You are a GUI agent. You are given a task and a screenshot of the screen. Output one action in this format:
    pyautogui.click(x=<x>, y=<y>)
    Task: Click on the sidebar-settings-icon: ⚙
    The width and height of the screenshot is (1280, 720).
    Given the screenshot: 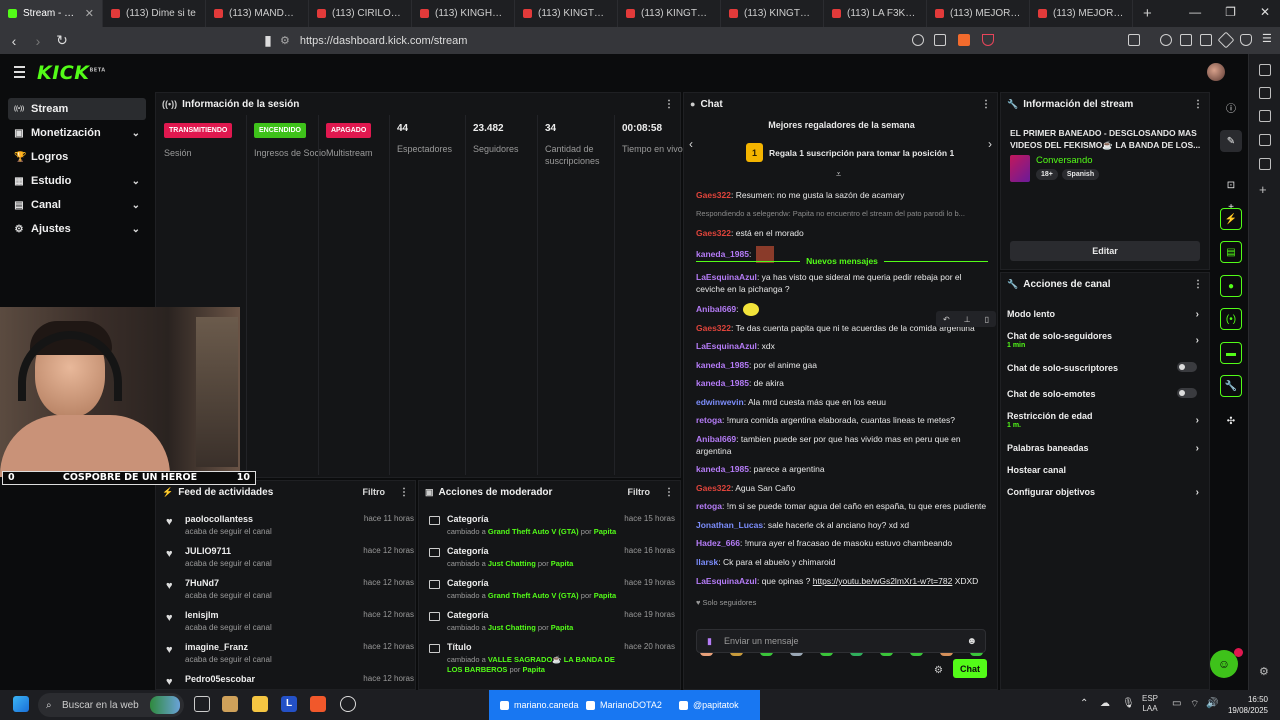 What is the action you would take?
    pyautogui.click(x=1265, y=672)
    